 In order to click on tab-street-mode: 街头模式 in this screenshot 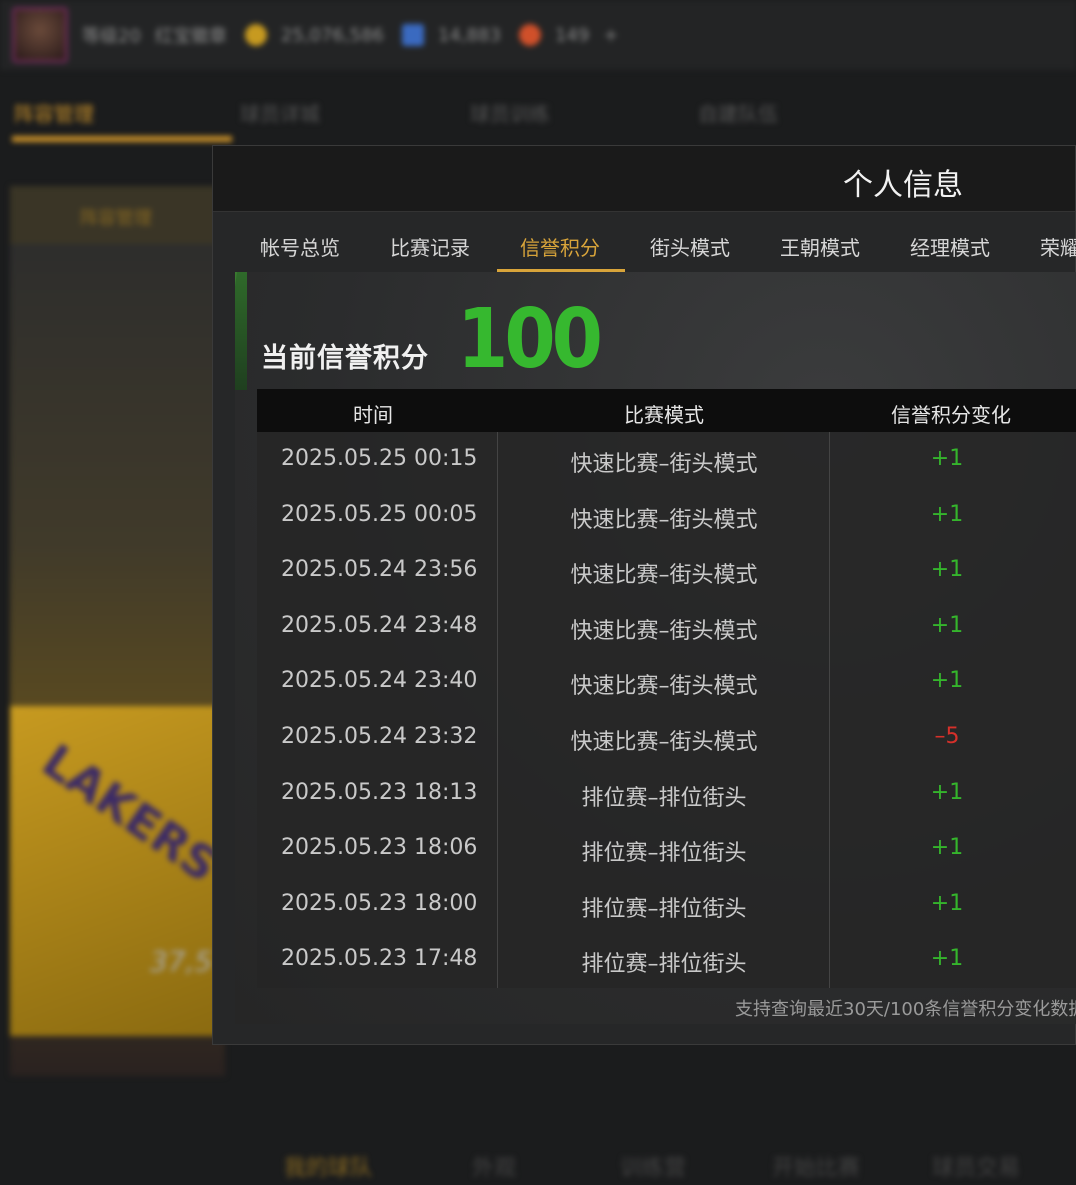, I will do `click(690, 246)`.